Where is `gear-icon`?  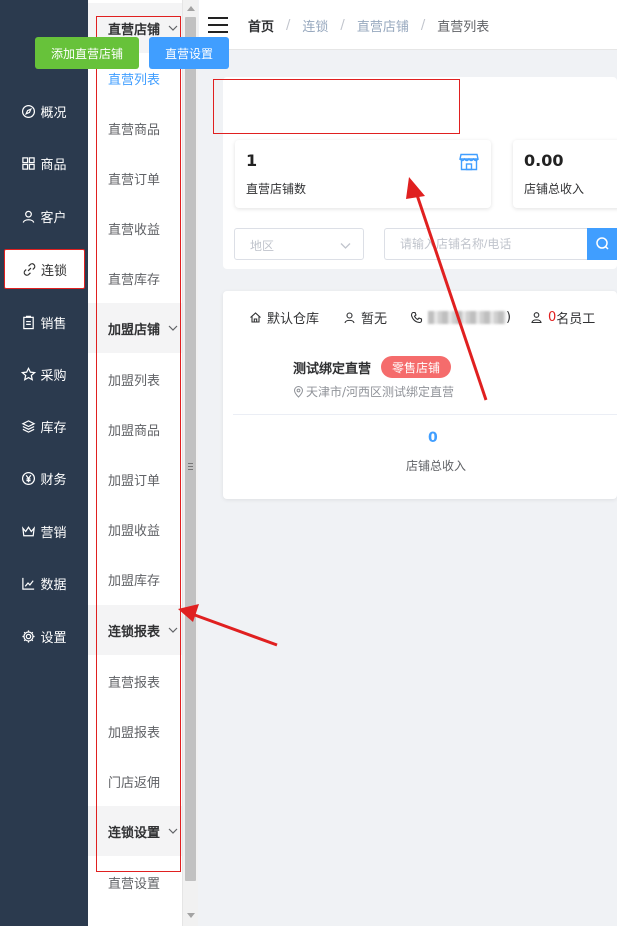
gear-icon is located at coordinates (29, 636).